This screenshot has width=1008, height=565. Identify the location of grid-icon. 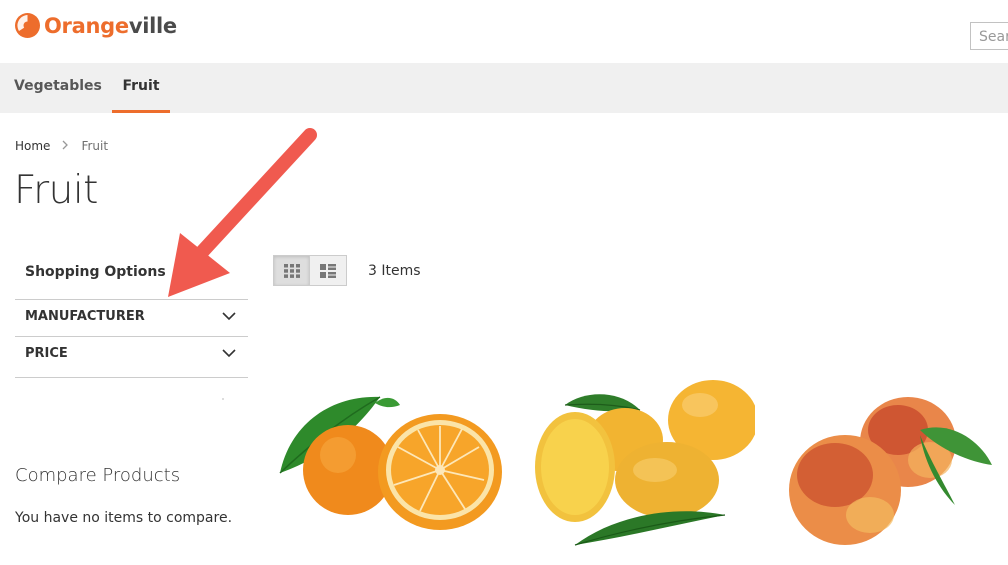
(291, 270).